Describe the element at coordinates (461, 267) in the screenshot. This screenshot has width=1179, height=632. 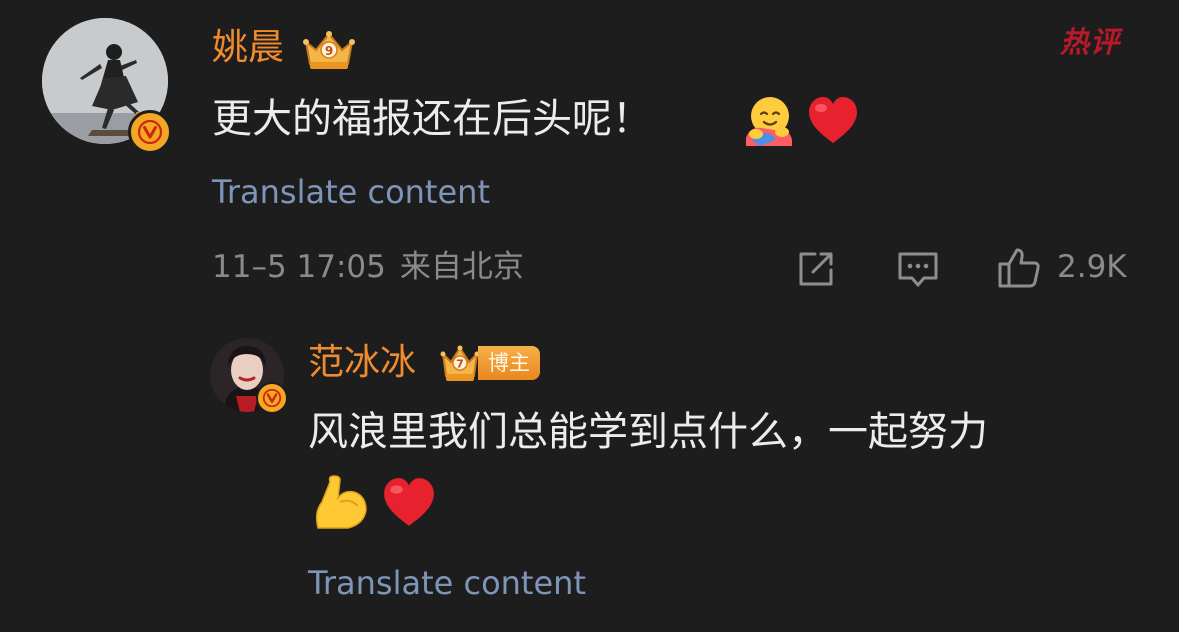
I see `location: 来自北京` at that location.